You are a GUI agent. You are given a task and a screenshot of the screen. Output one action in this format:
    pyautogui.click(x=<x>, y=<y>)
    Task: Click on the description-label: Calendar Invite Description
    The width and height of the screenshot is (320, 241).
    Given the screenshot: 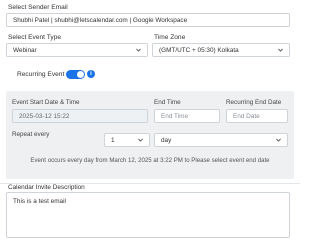 What is the action you would take?
    pyautogui.click(x=46, y=187)
    